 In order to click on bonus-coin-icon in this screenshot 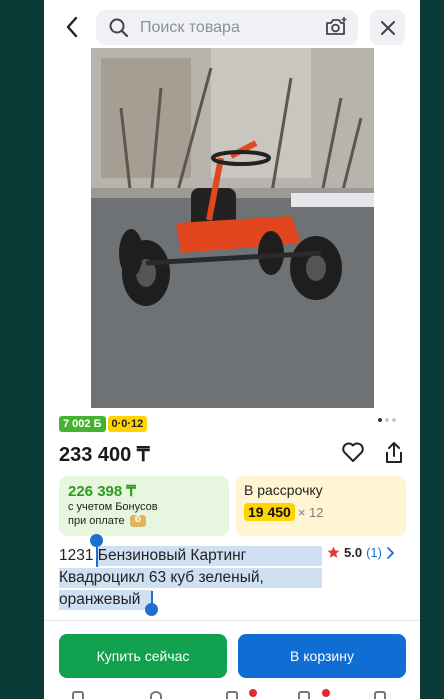, I will do `click(137, 520)`.